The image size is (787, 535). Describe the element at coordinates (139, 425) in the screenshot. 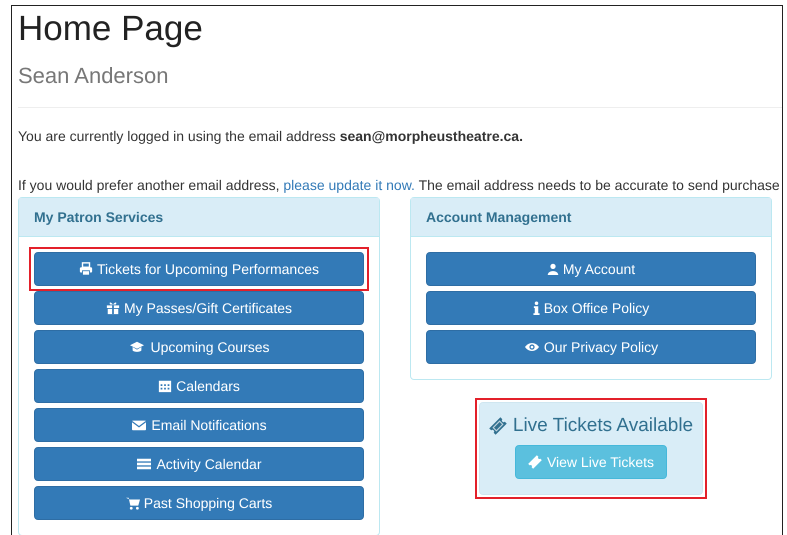

I see `envelope-icon` at that location.